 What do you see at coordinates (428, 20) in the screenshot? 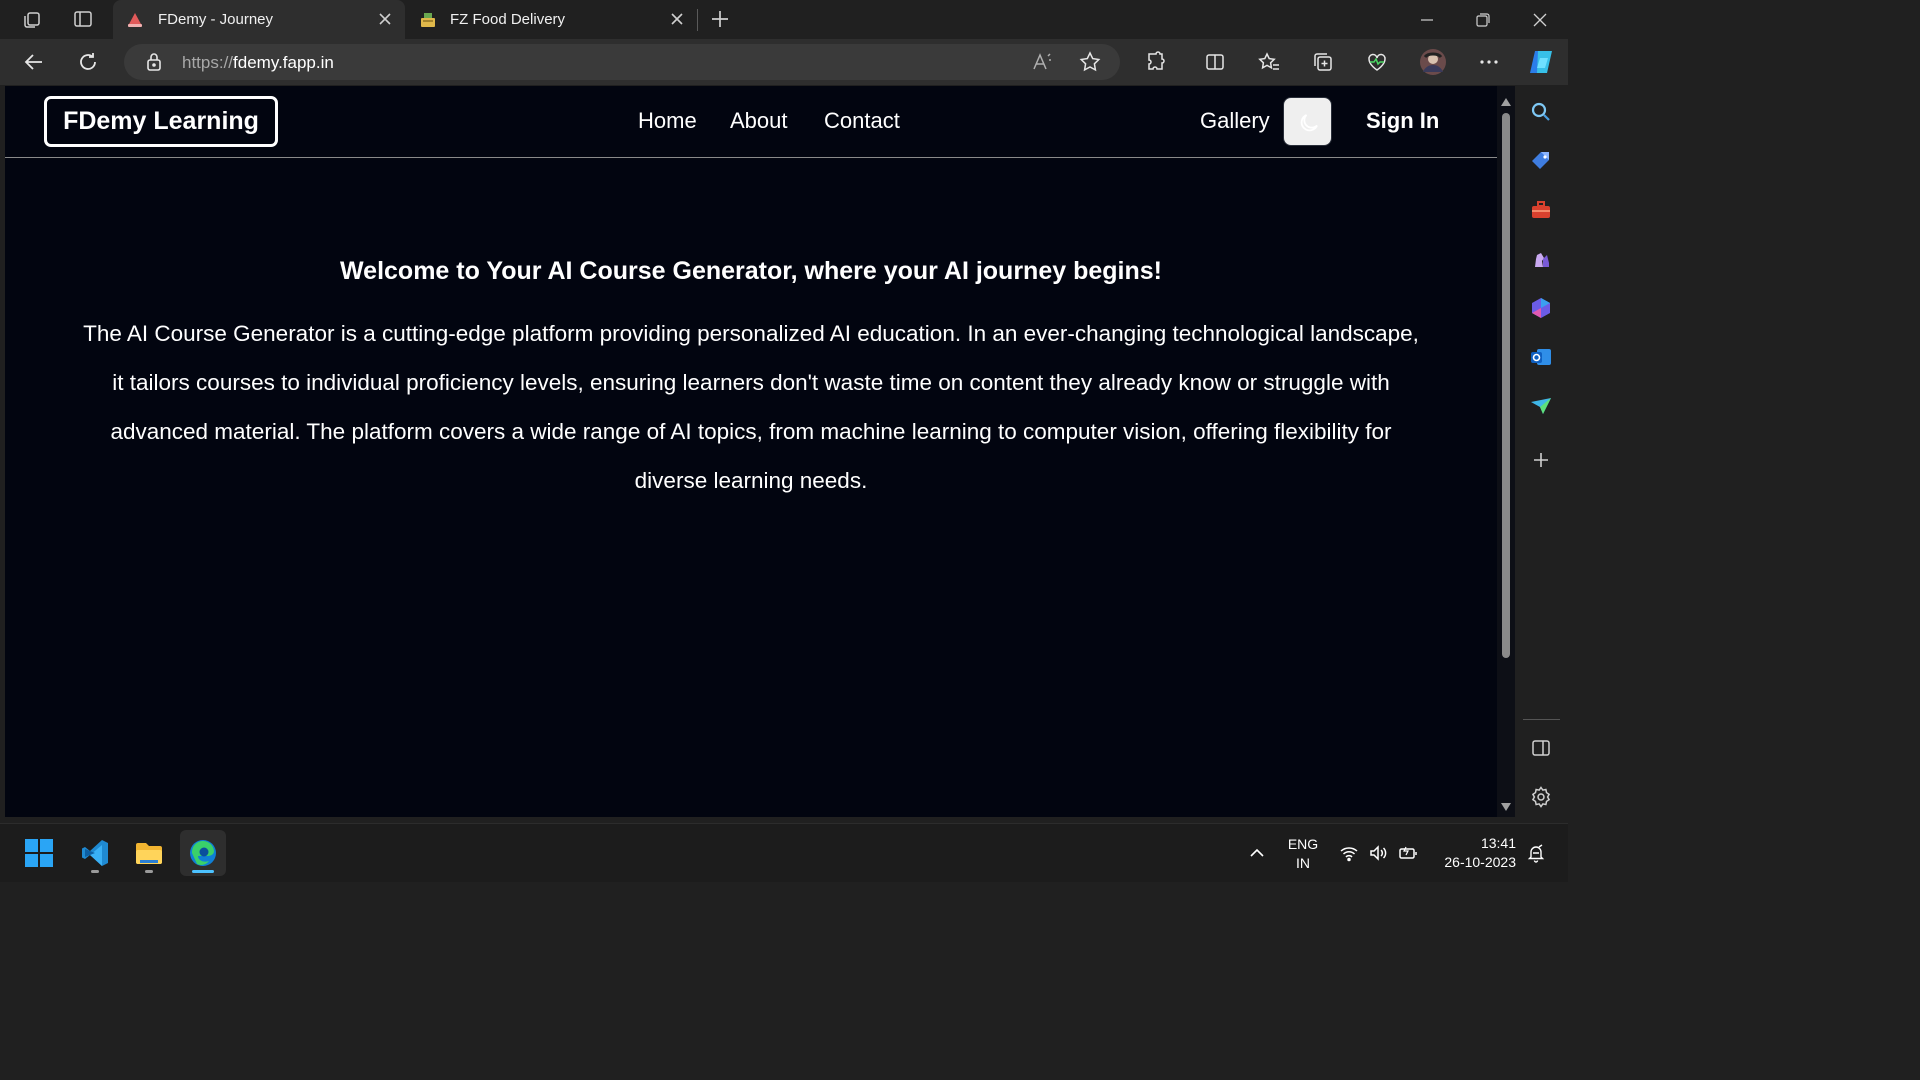
I see `food-delivery-favicon-icon` at bounding box center [428, 20].